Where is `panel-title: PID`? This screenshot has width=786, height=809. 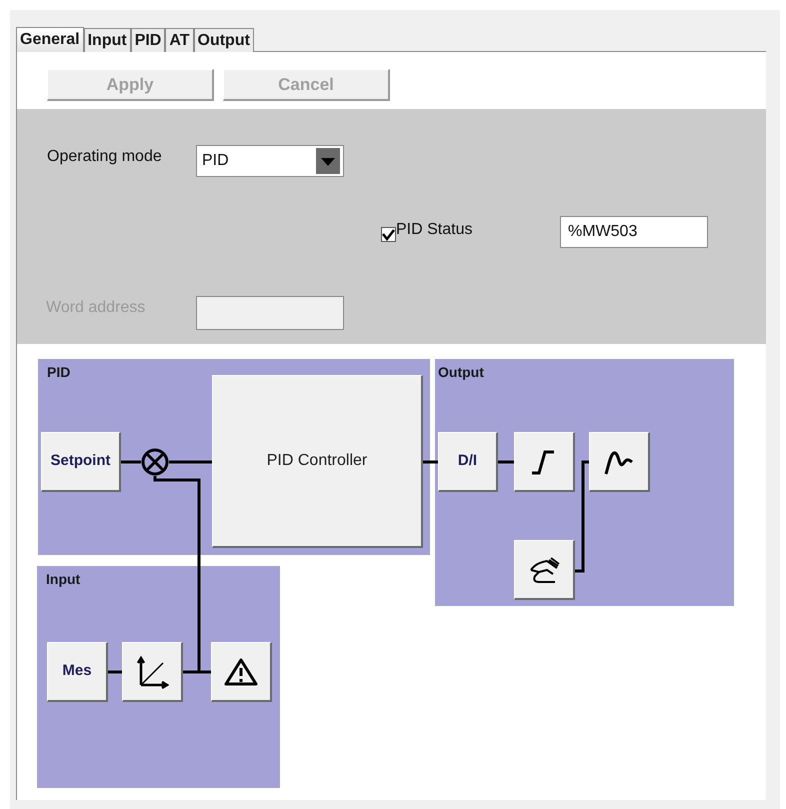 panel-title: PID is located at coordinates (58, 372).